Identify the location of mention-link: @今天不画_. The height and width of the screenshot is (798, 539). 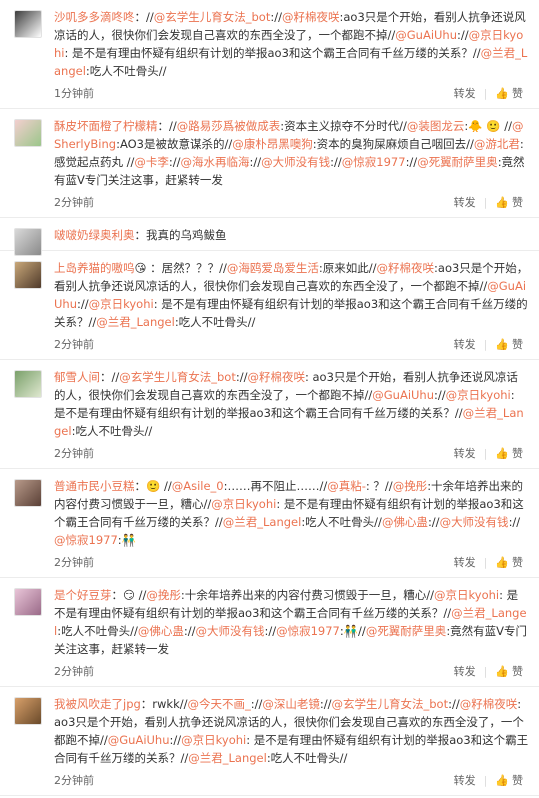
(219, 704).